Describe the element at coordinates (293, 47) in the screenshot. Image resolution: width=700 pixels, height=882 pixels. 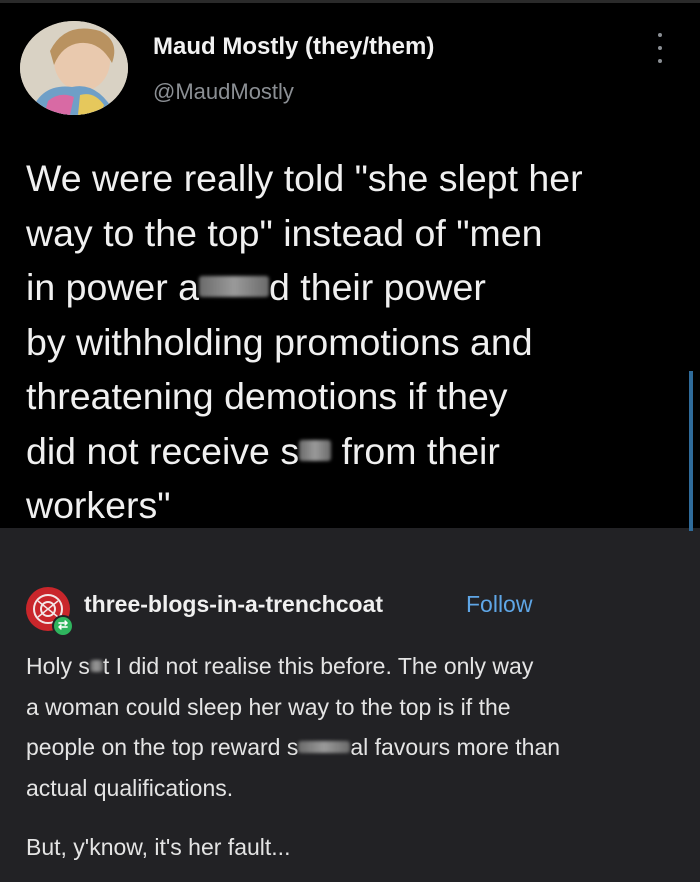
I see `display-name: Maud Mostly (they/them)` at that location.